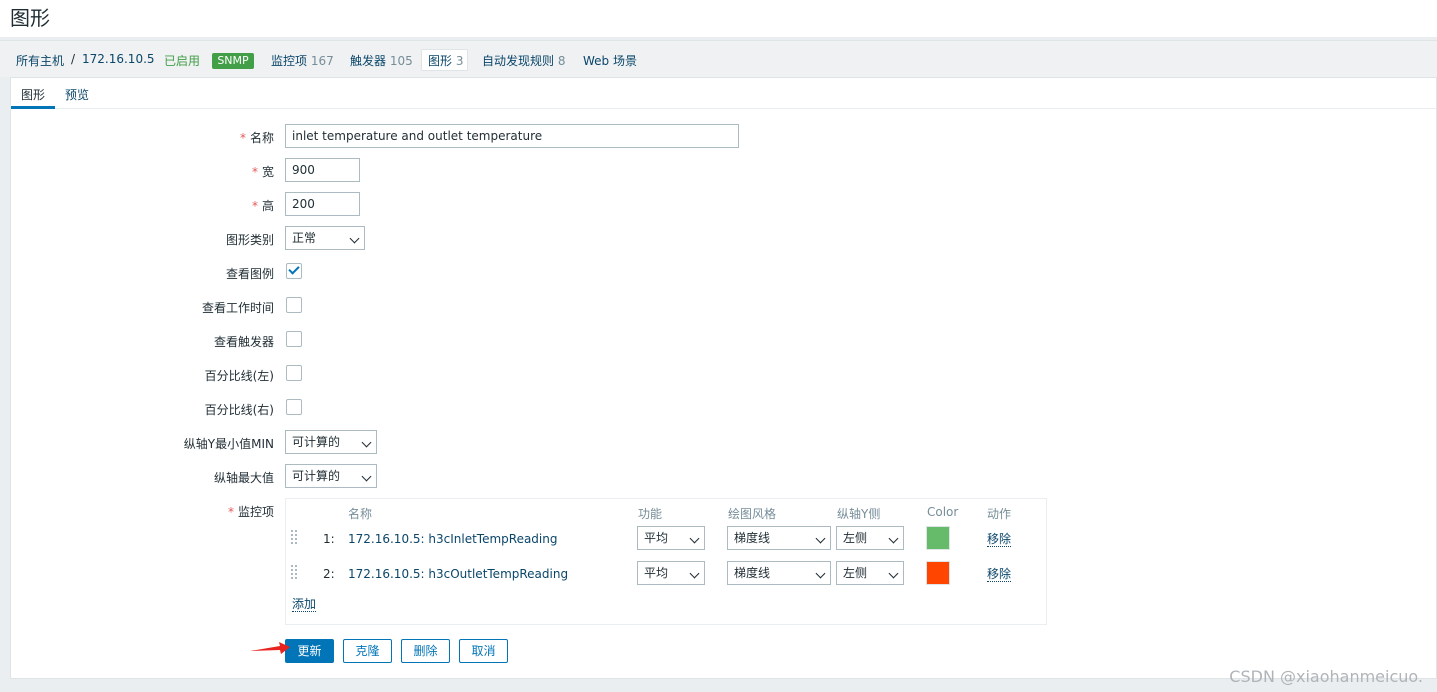 The width and height of the screenshot is (1437, 692). Describe the element at coordinates (294, 305) in the screenshot. I see `show-worktime-checkbox` at that location.